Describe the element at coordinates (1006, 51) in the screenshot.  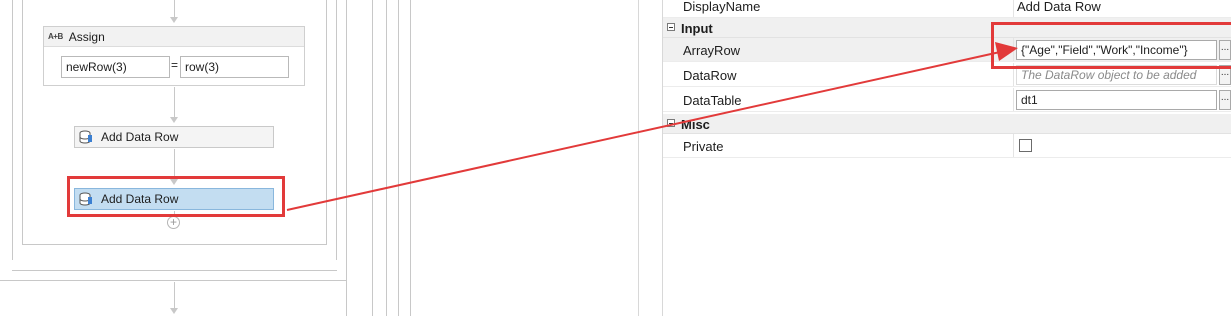
I see `arrowhead-icon` at that location.